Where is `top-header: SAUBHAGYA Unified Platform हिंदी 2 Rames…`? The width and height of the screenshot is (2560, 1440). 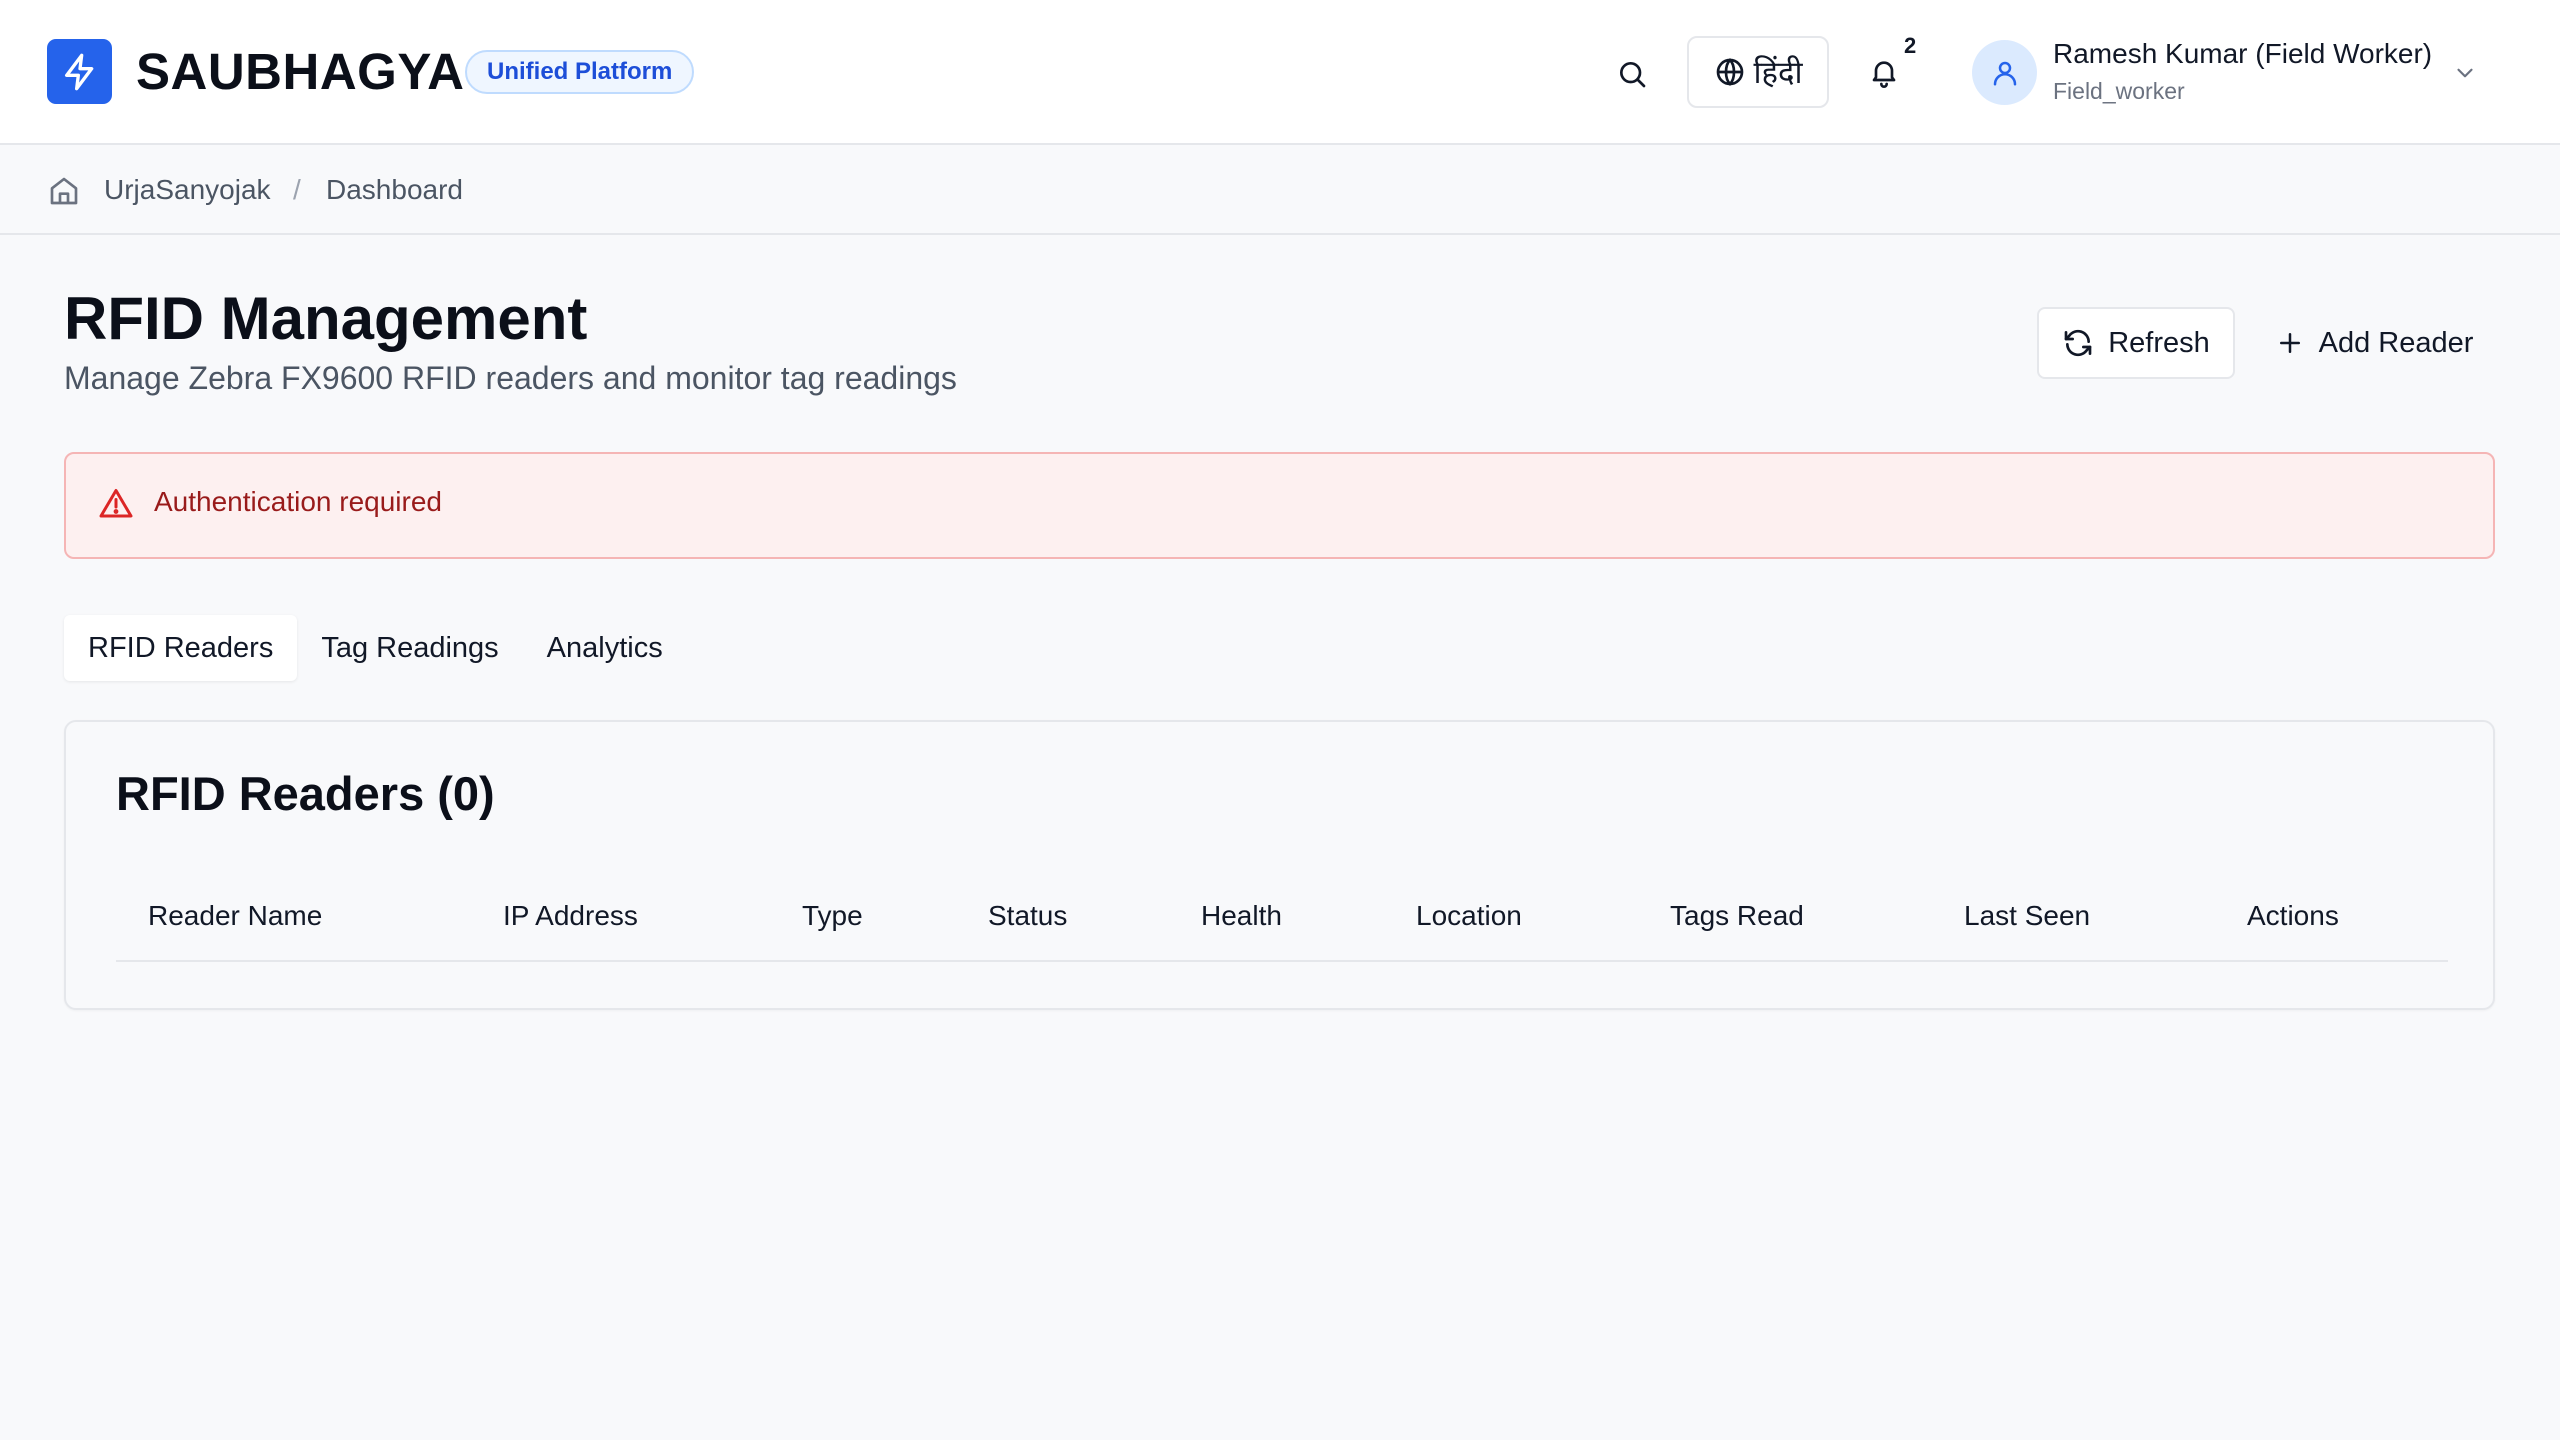
top-header: SAUBHAGYA Unified Platform हिंदी 2 Rames… is located at coordinates (1280, 72).